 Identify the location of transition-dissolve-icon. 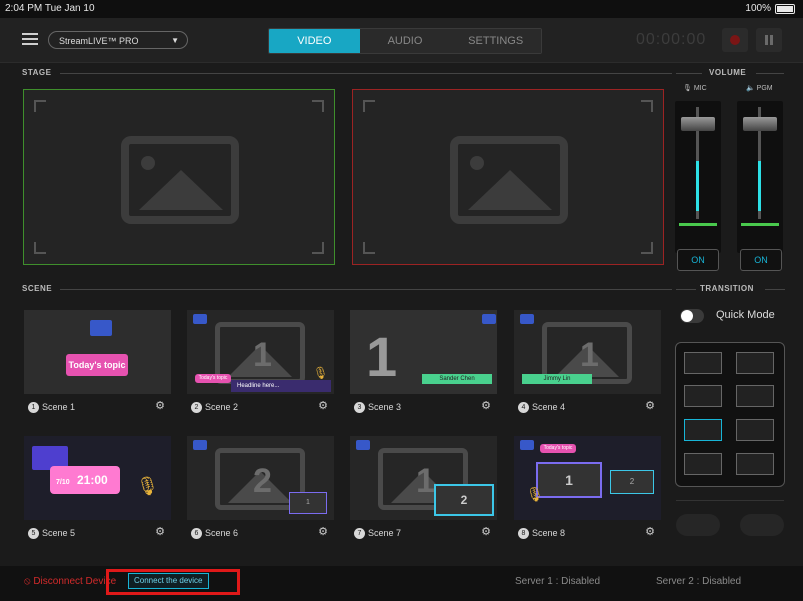
(703, 396).